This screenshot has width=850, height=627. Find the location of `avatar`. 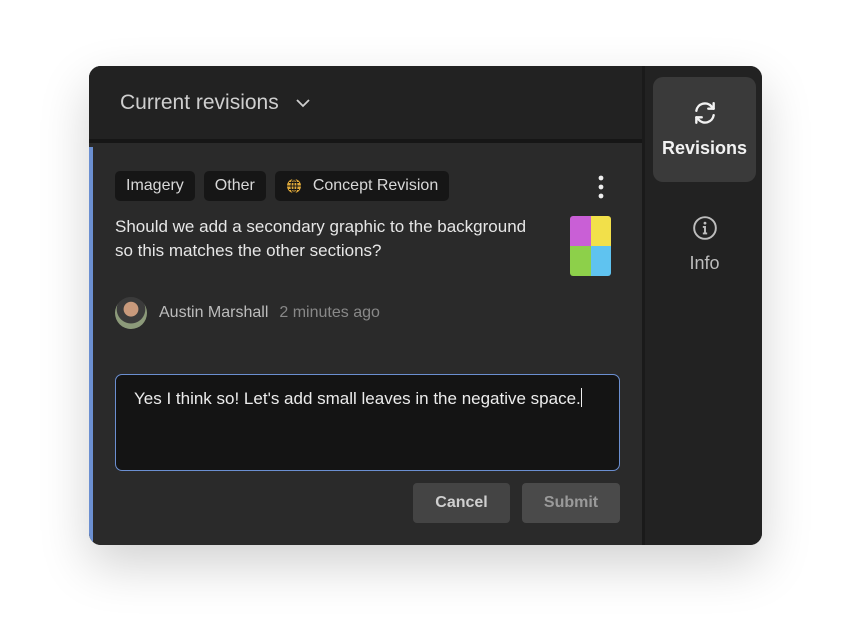

avatar is located at coordinates (131, 313).